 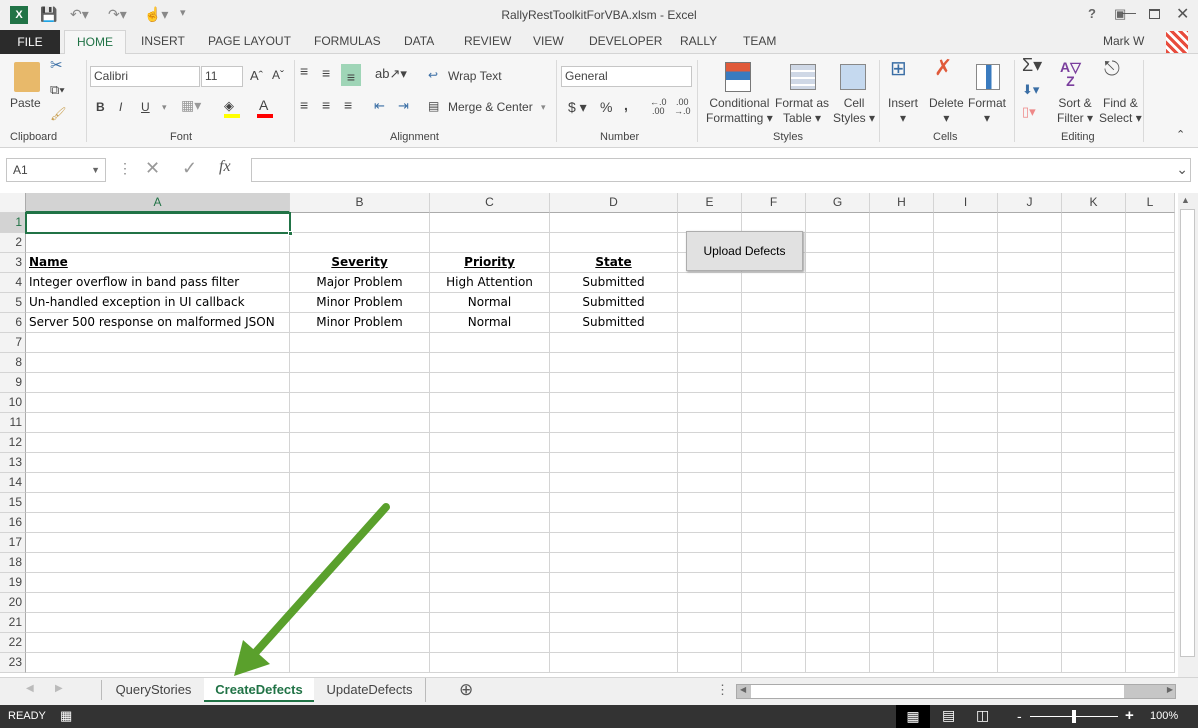 I want to click on cell-k21, so click(x=1094, y=623).